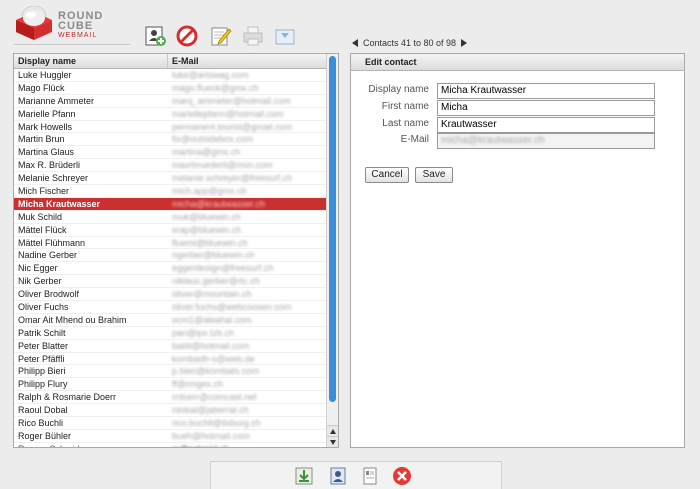 Image resolution: width=700 pixels, height=489 pixels. Describe the element at coordinates (170, 385) in the screenshot. I see `table-row: Philipp Flury ff@rmgex.ch` at that location.